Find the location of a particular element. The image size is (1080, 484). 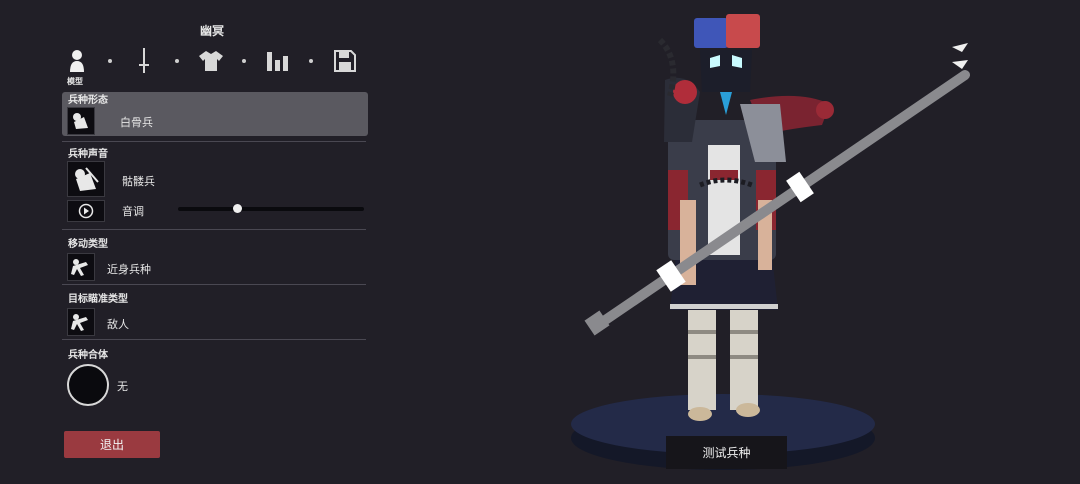

hat-blue-cube is located at coordinates (711, 33).